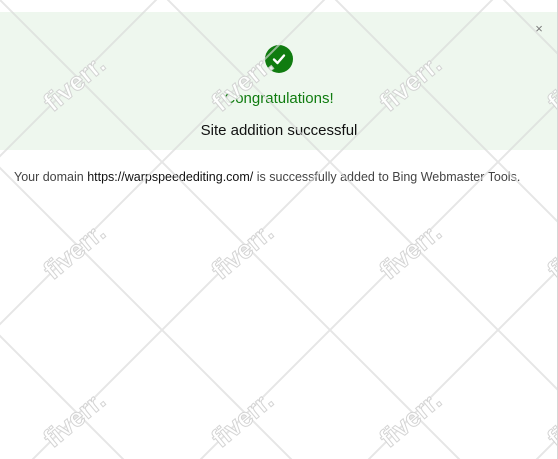  Describe the element at coordinates (279, 59) in the screenshot. I see `checkmark-icon` at that location.